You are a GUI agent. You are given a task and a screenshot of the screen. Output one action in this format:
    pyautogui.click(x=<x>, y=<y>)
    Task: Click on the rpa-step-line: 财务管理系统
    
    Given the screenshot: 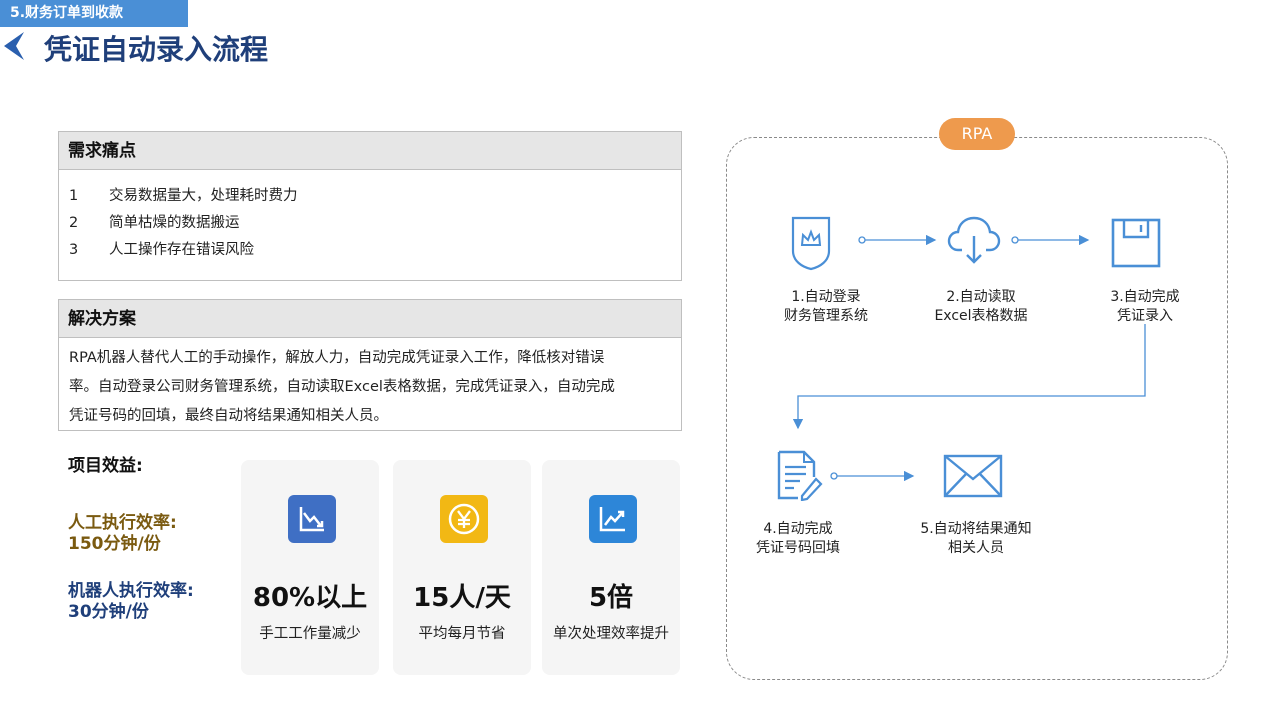 What is the action you would take?
    pyautogui.click(x=826, y=316)
    